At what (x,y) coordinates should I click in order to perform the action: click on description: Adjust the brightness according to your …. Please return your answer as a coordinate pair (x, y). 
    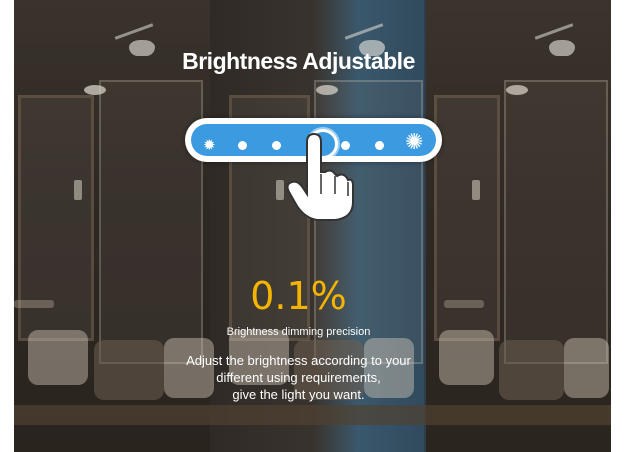
    Looking at the image, I should click on (305, 377).